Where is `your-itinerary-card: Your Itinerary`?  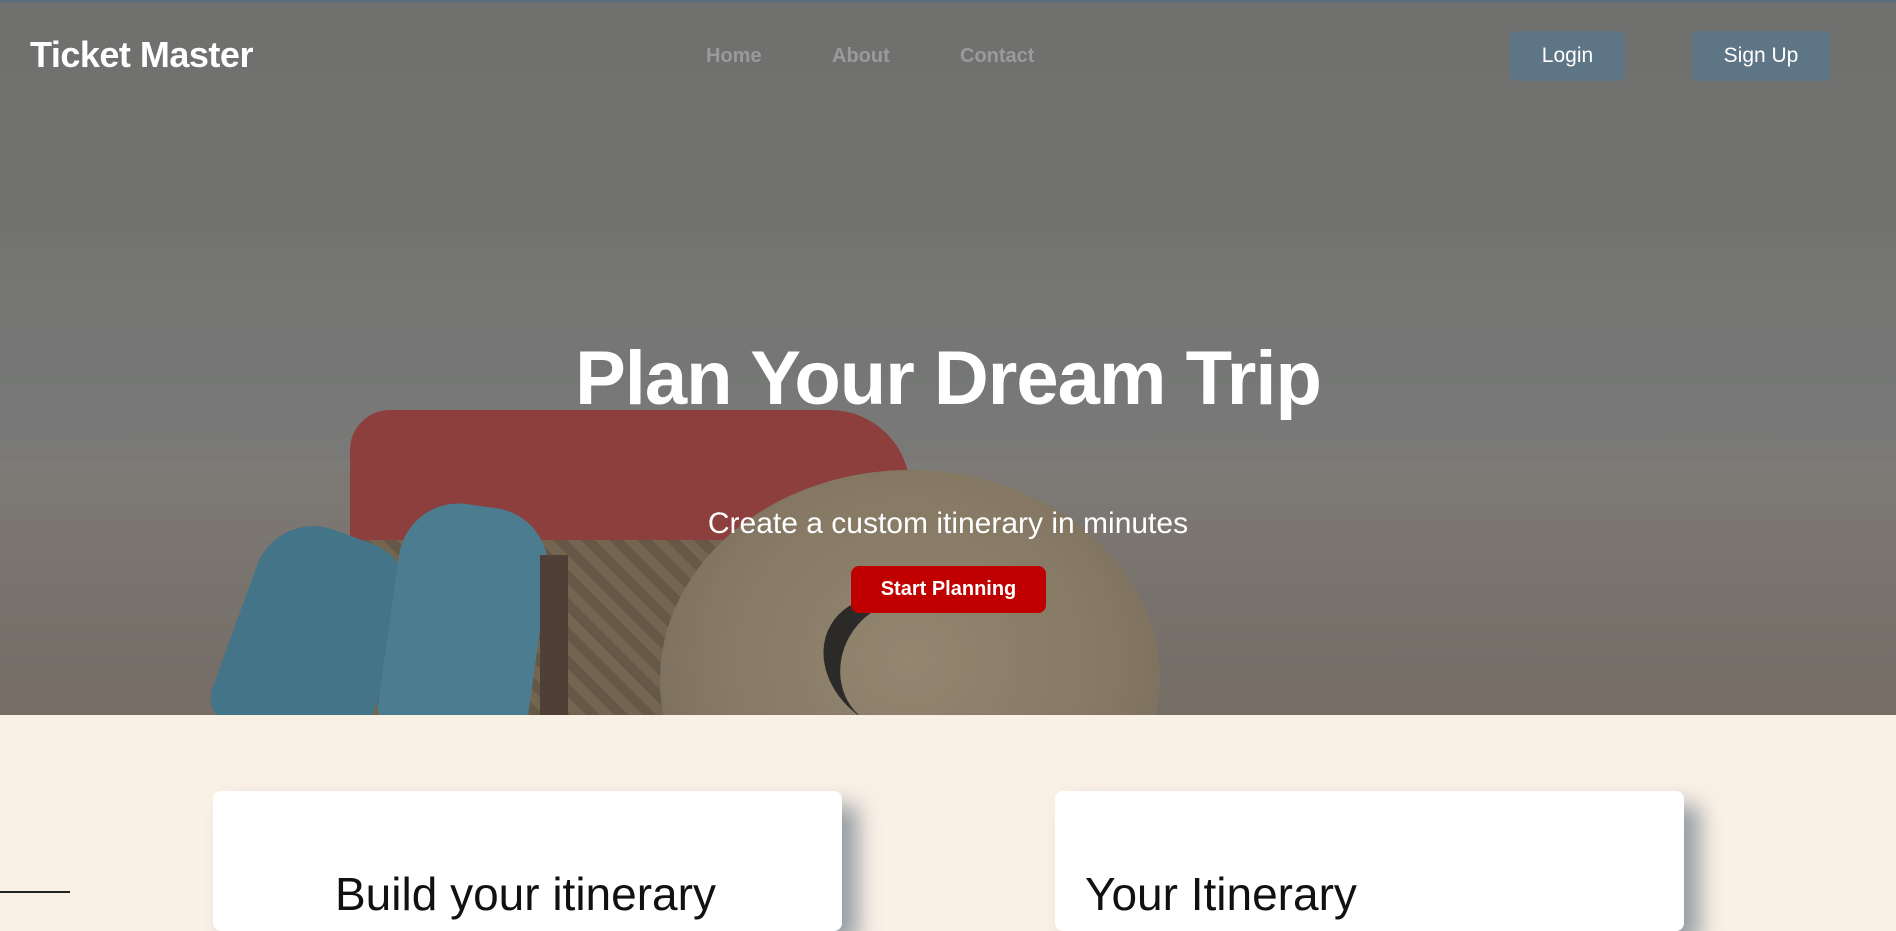
your-itinerary-card: Your Itinerary is located at coordinates (1369, 861).